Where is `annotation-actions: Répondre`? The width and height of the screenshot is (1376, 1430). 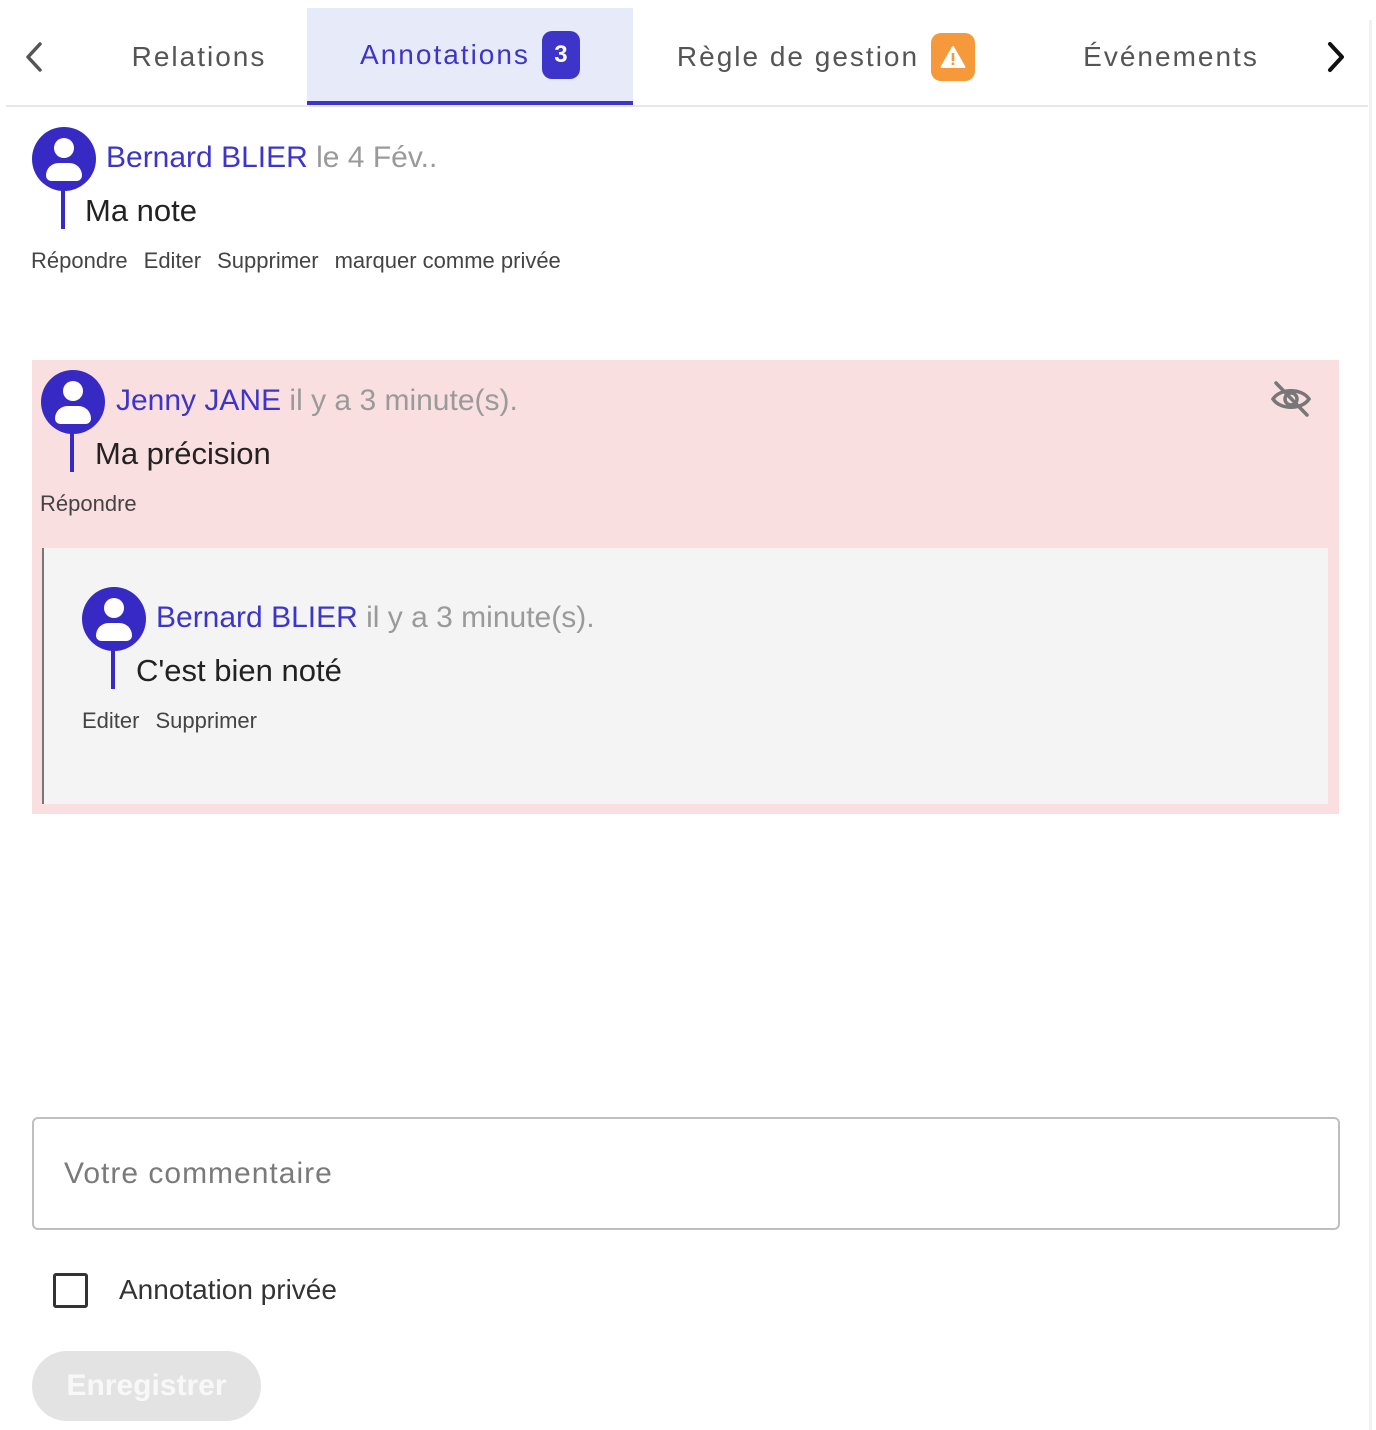
annotation-actions: Répondre is located at coordinates (96, 504).